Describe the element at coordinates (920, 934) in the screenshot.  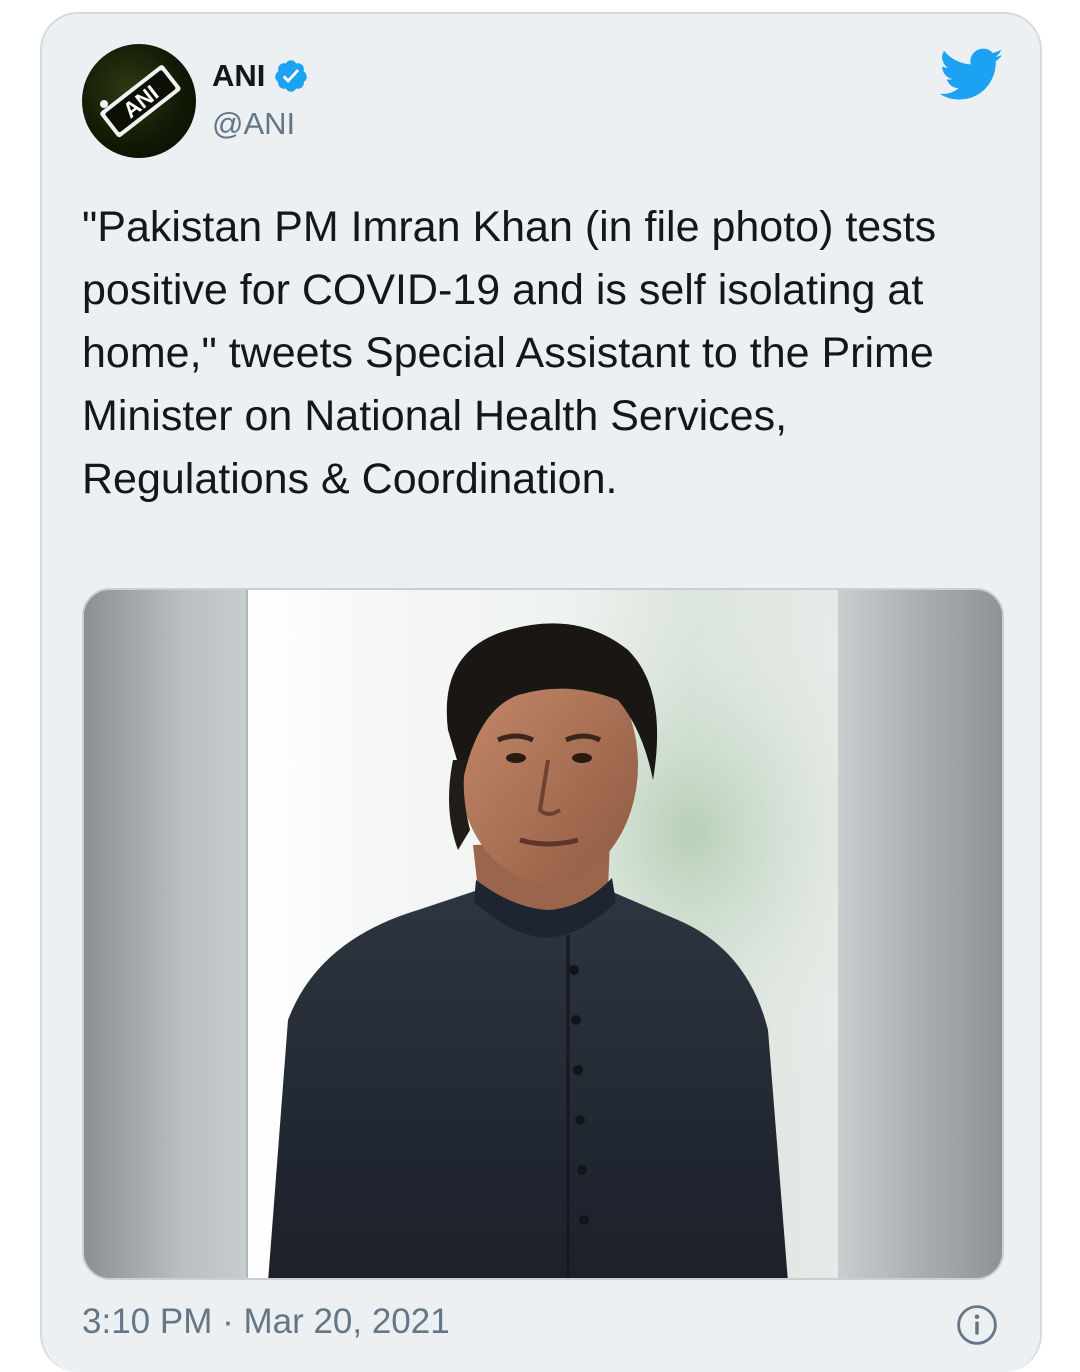
I see `photo-blur-right` at that location.